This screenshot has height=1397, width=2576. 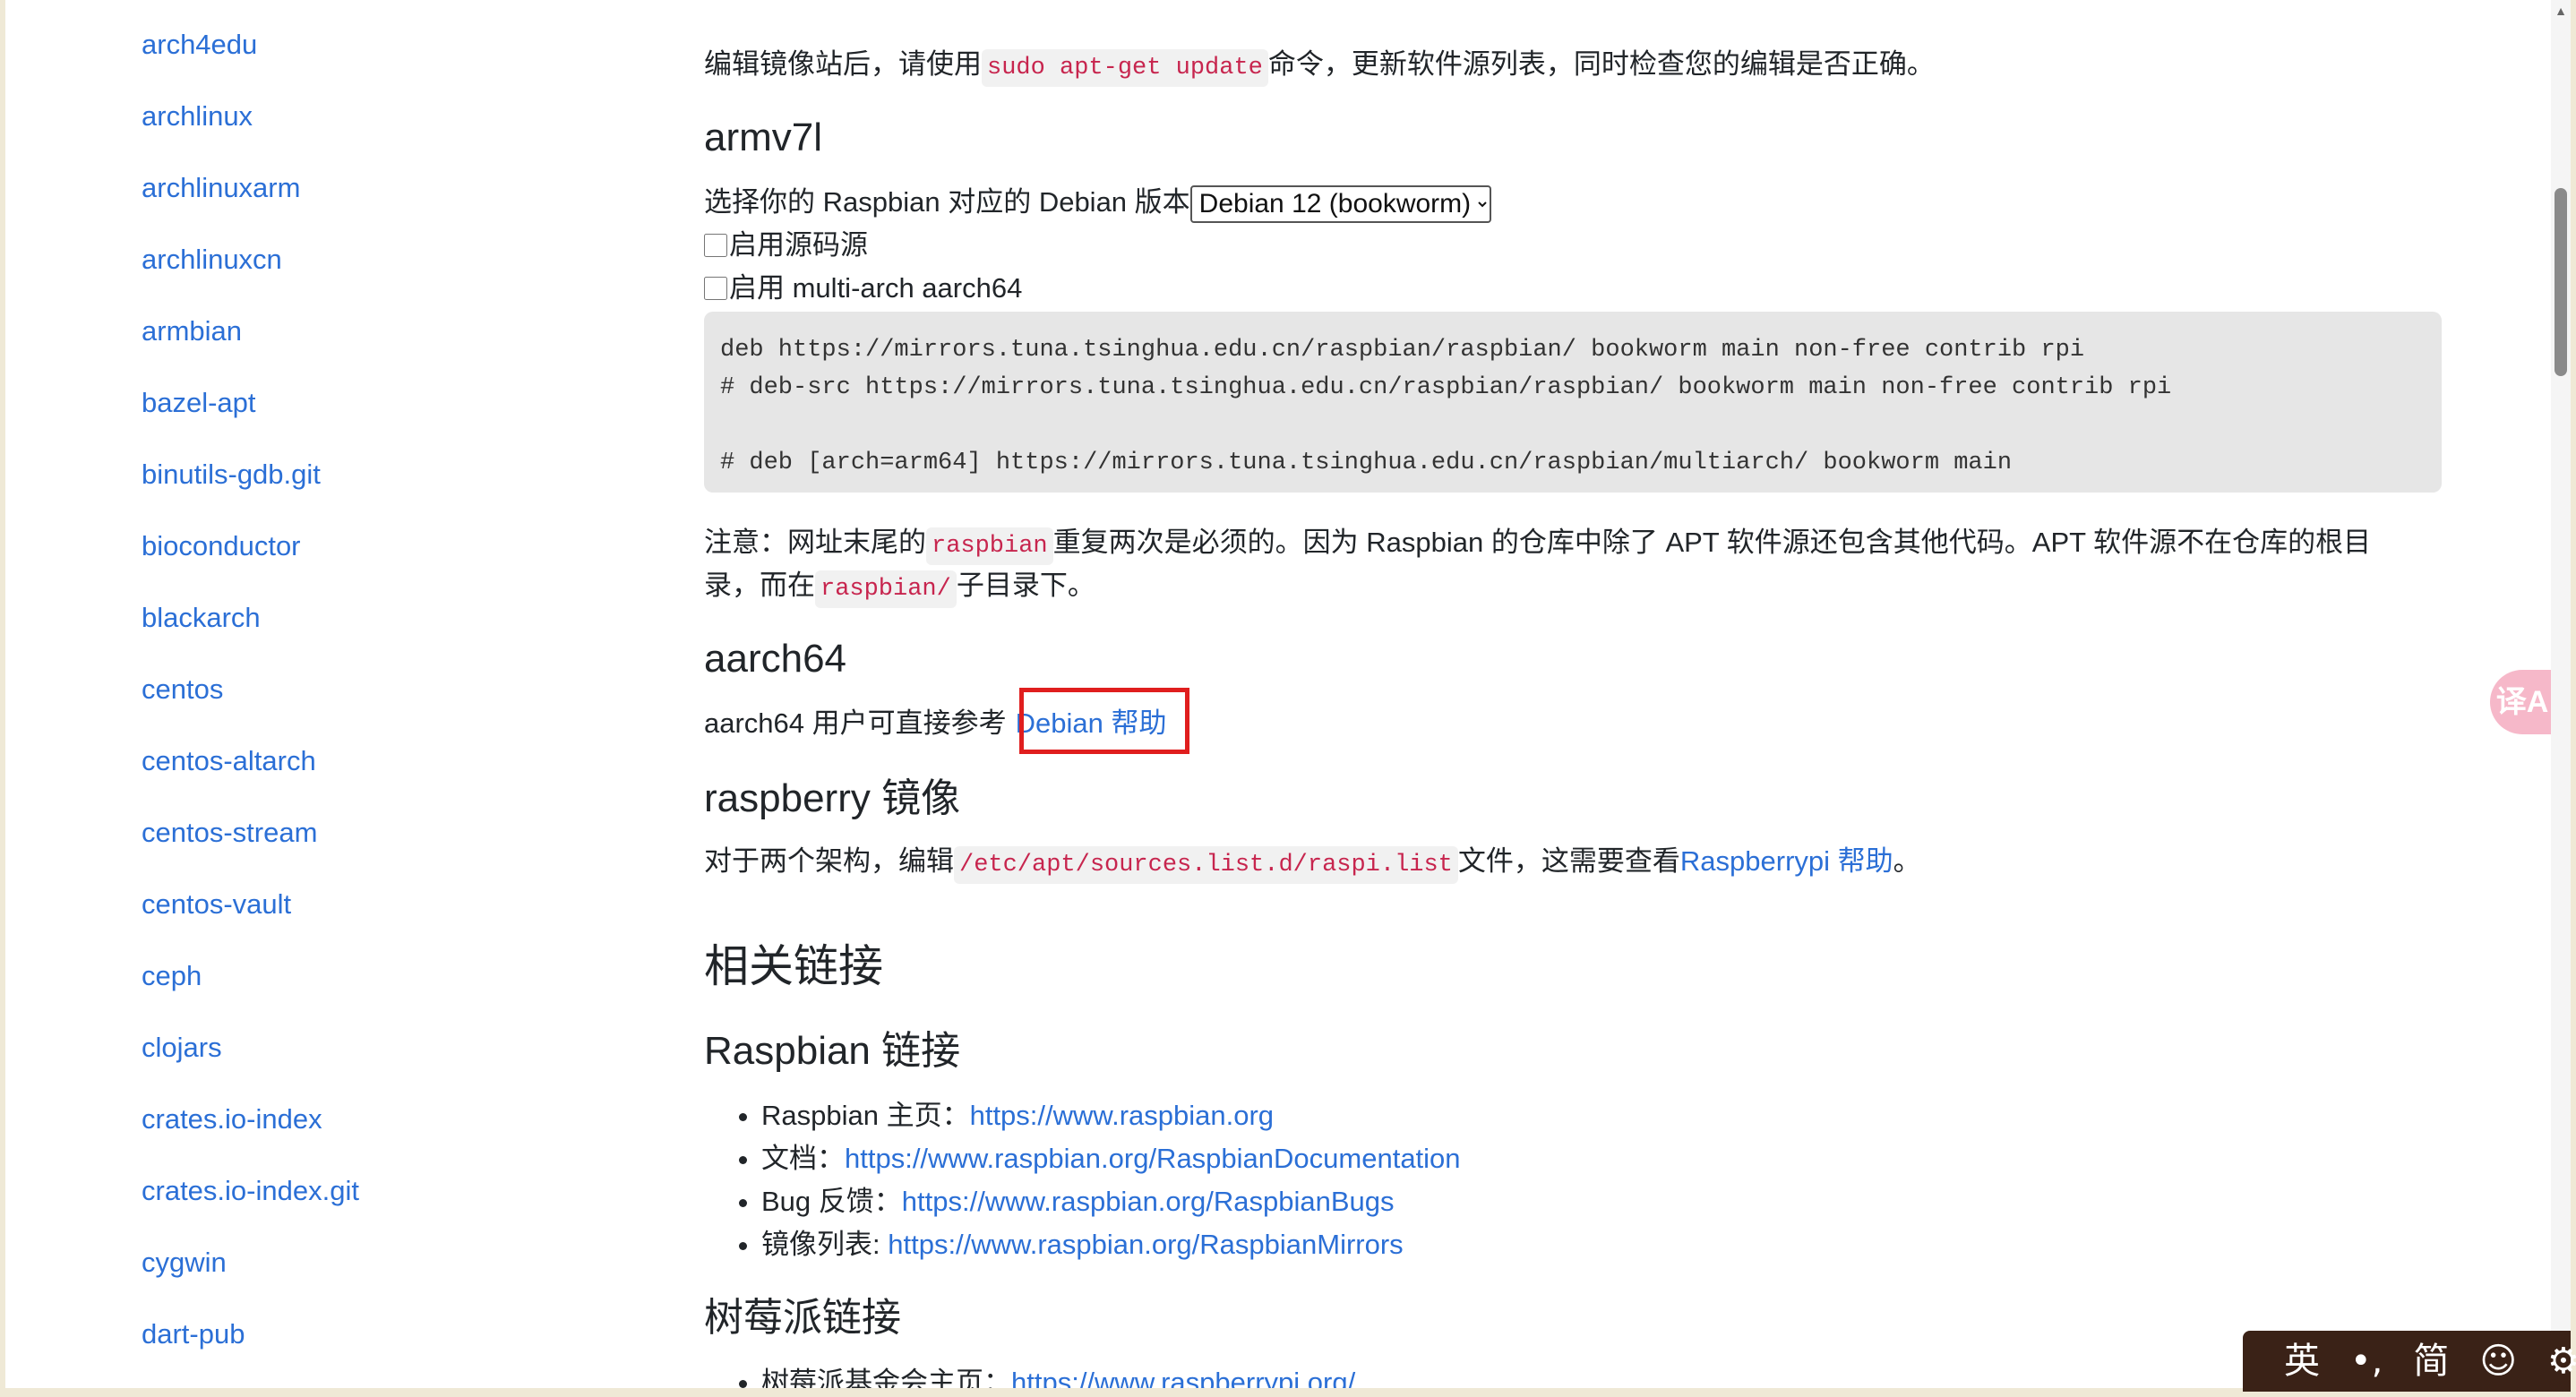 What do you see at coordinates (182, 689) in the screenshot?
I see `sidebar-item-centos: centos` at bounding box center [182, 689].